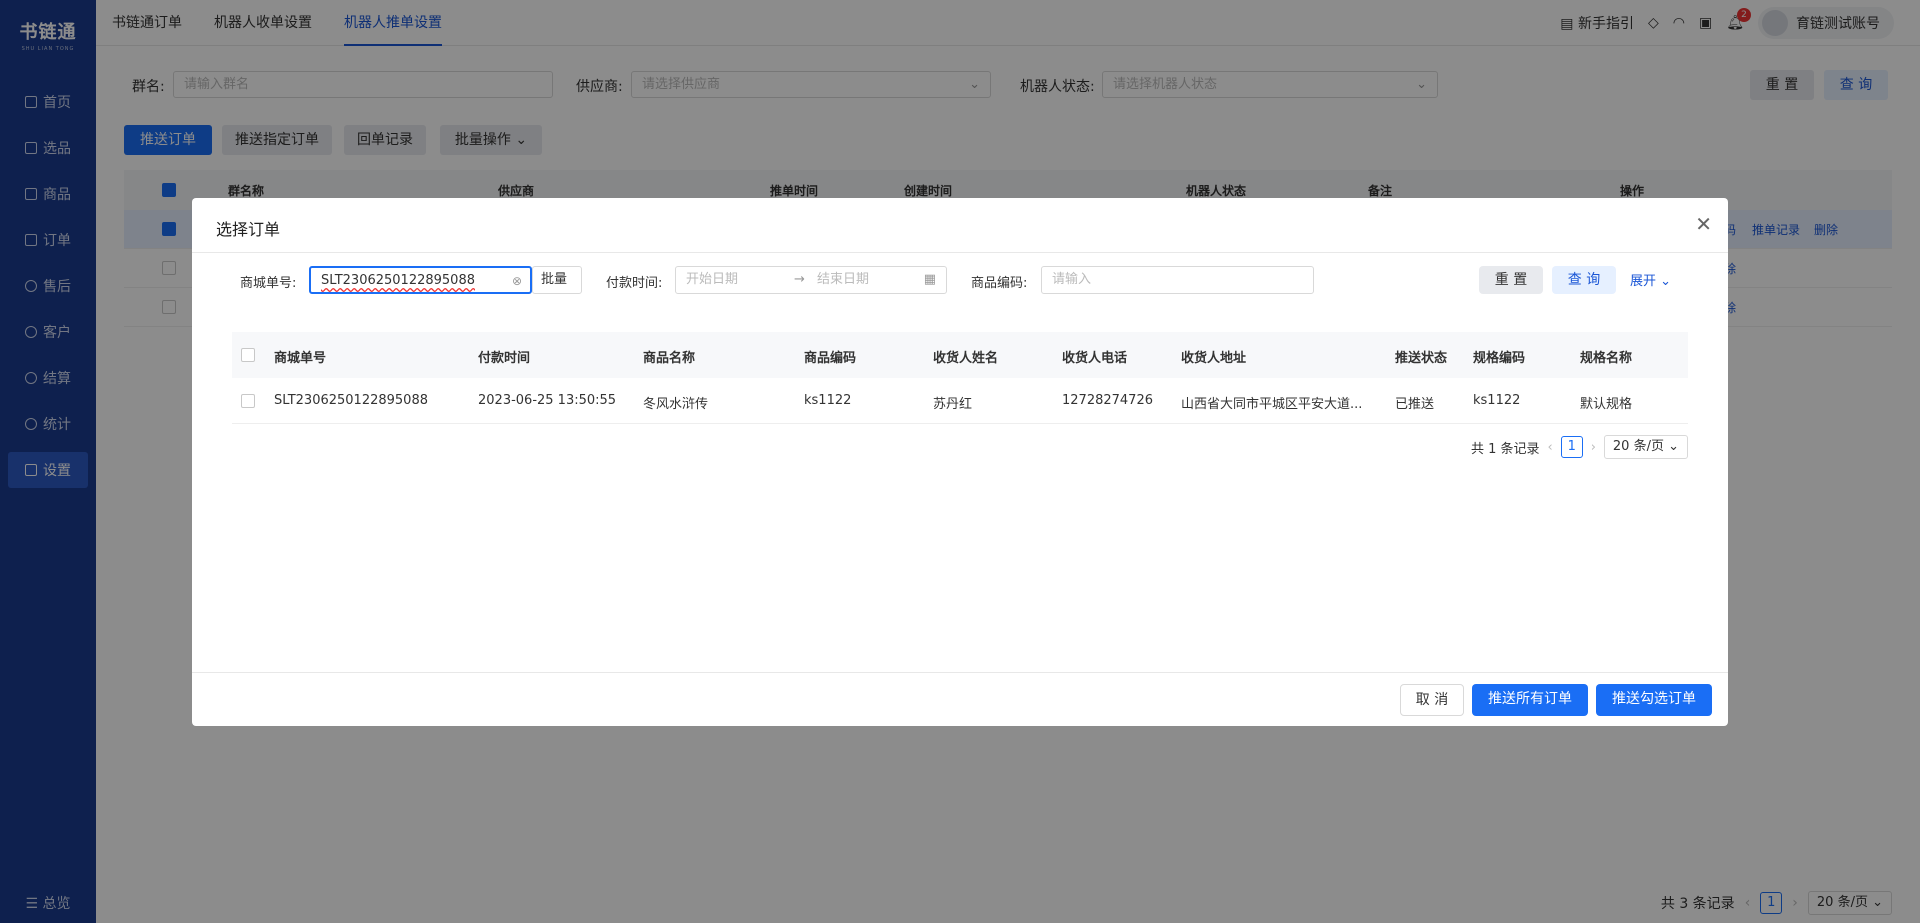 The height and width of the screenshot is (923, 1920). I want to click on product-name-cell: 冬风水浒传, so click(676, 404).